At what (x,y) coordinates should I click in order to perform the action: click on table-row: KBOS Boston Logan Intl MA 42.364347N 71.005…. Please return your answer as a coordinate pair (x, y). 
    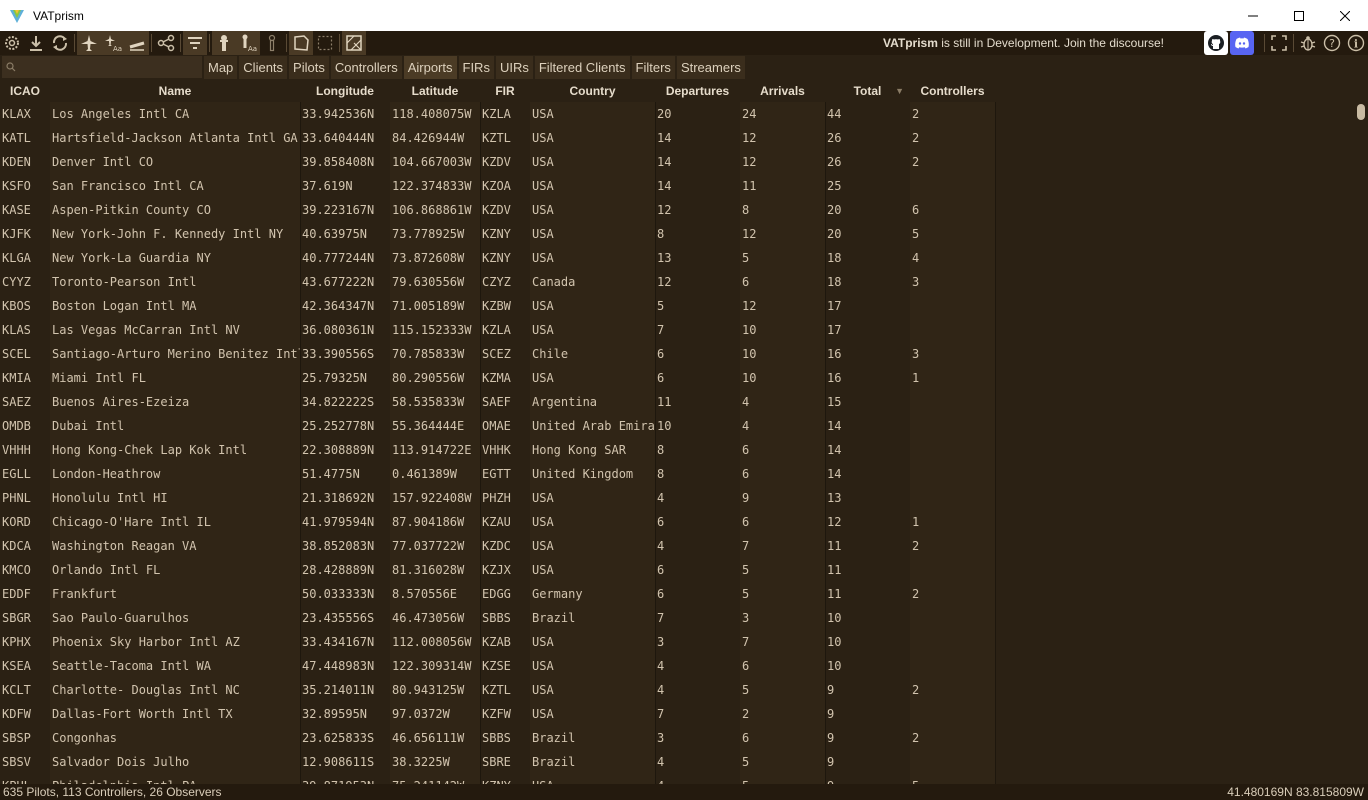
    Looking at the image, I should click on (684, 306).